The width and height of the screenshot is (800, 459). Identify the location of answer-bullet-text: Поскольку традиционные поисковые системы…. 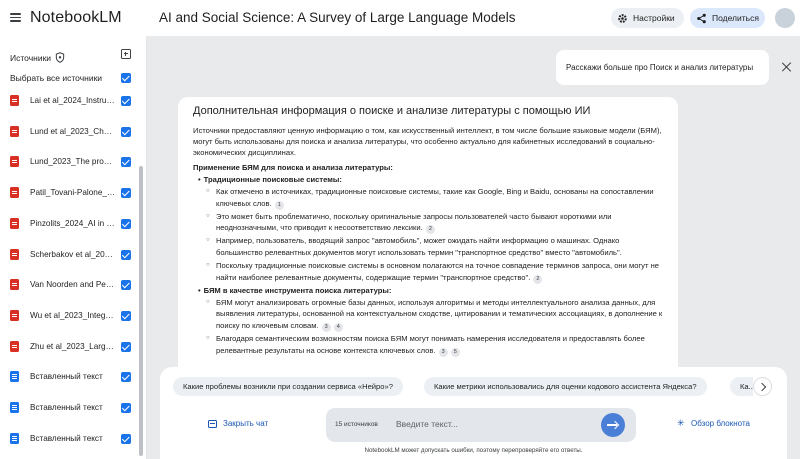
(437, 271).